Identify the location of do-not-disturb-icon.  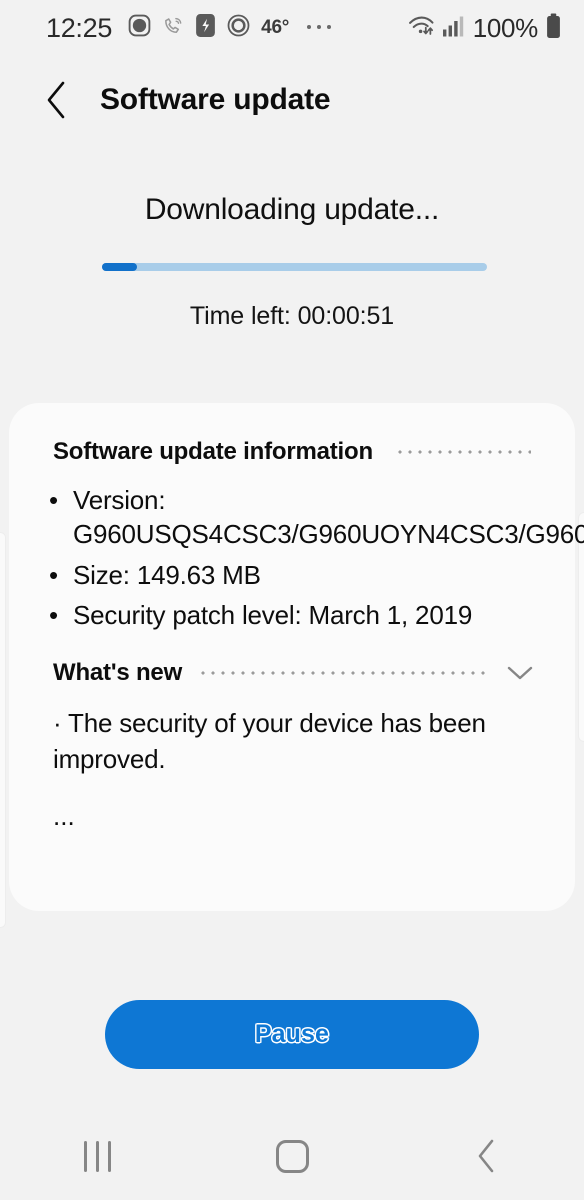
(139, 28).